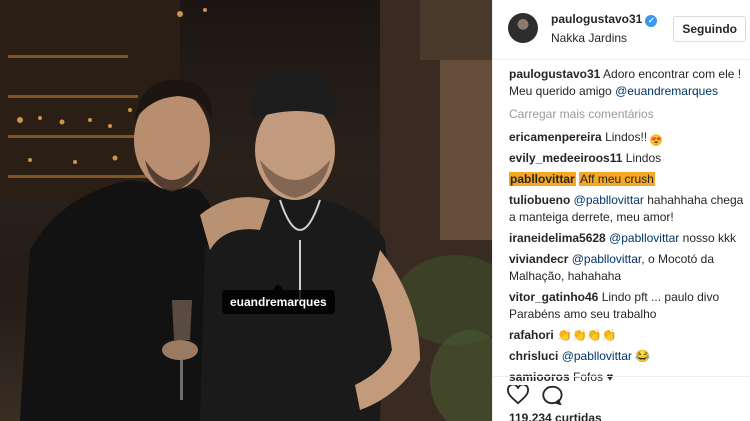  I want to click on comment-username-highlighted: pabllovittar, so click(542, 179).